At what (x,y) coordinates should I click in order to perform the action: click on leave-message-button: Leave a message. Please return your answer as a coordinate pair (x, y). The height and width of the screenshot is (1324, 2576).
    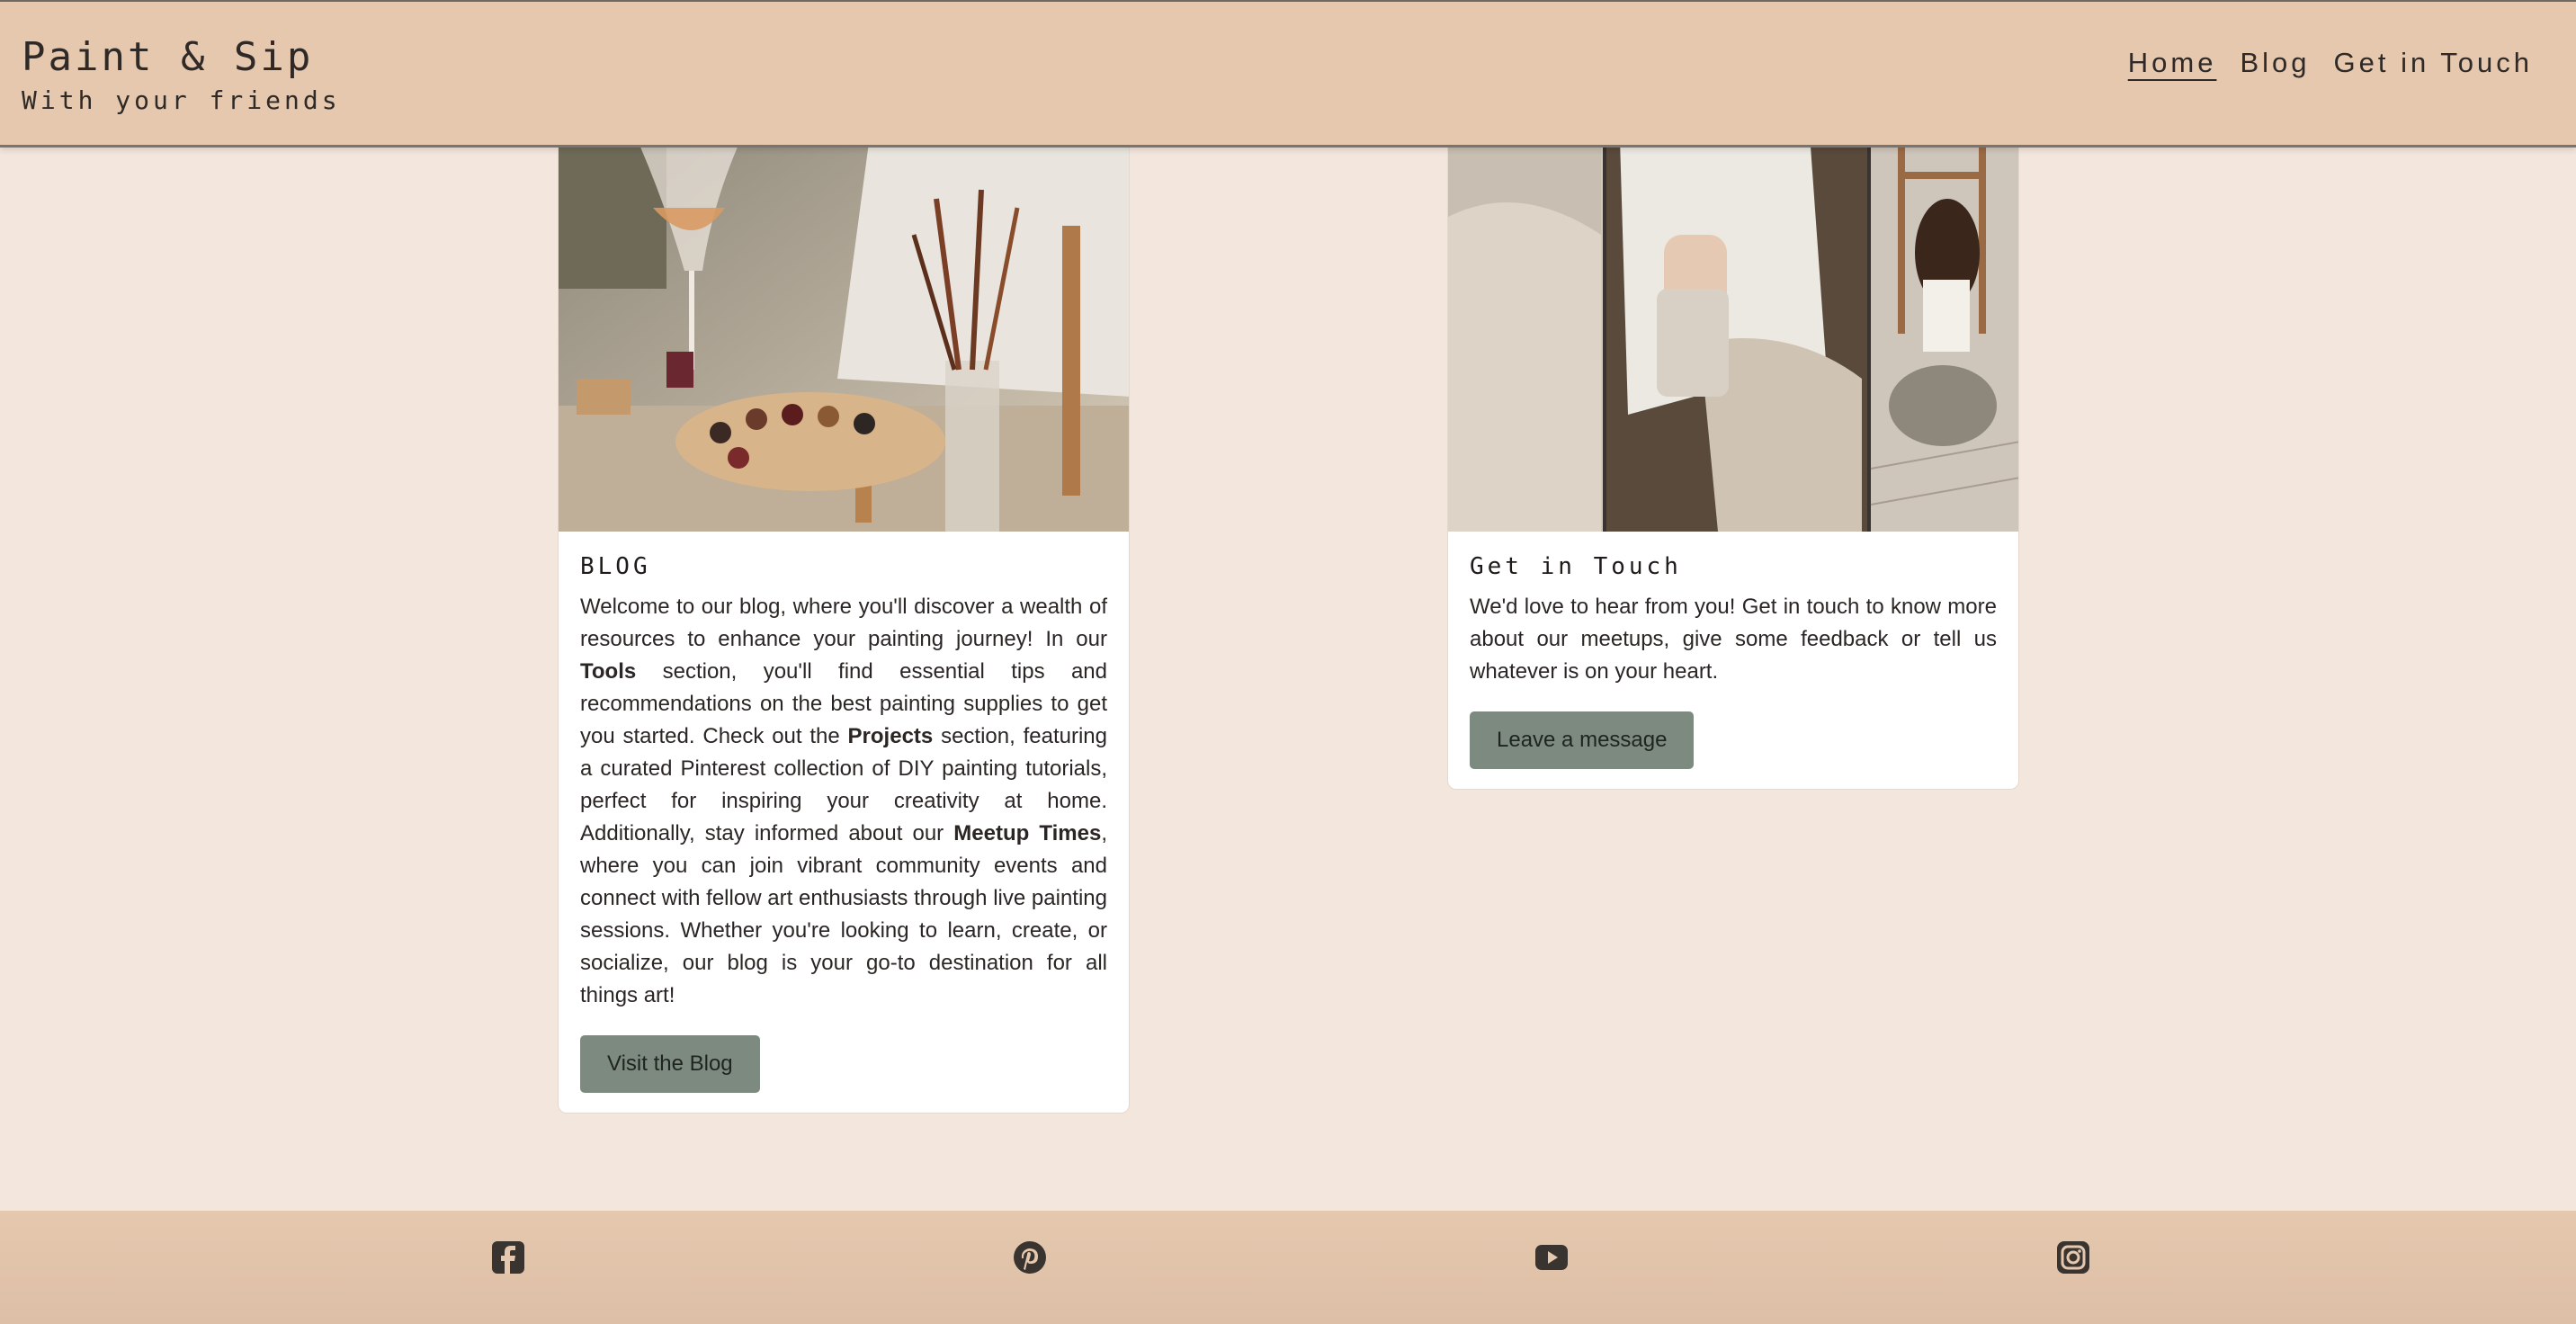
    Looking at the image, I should click on (1582, 740).